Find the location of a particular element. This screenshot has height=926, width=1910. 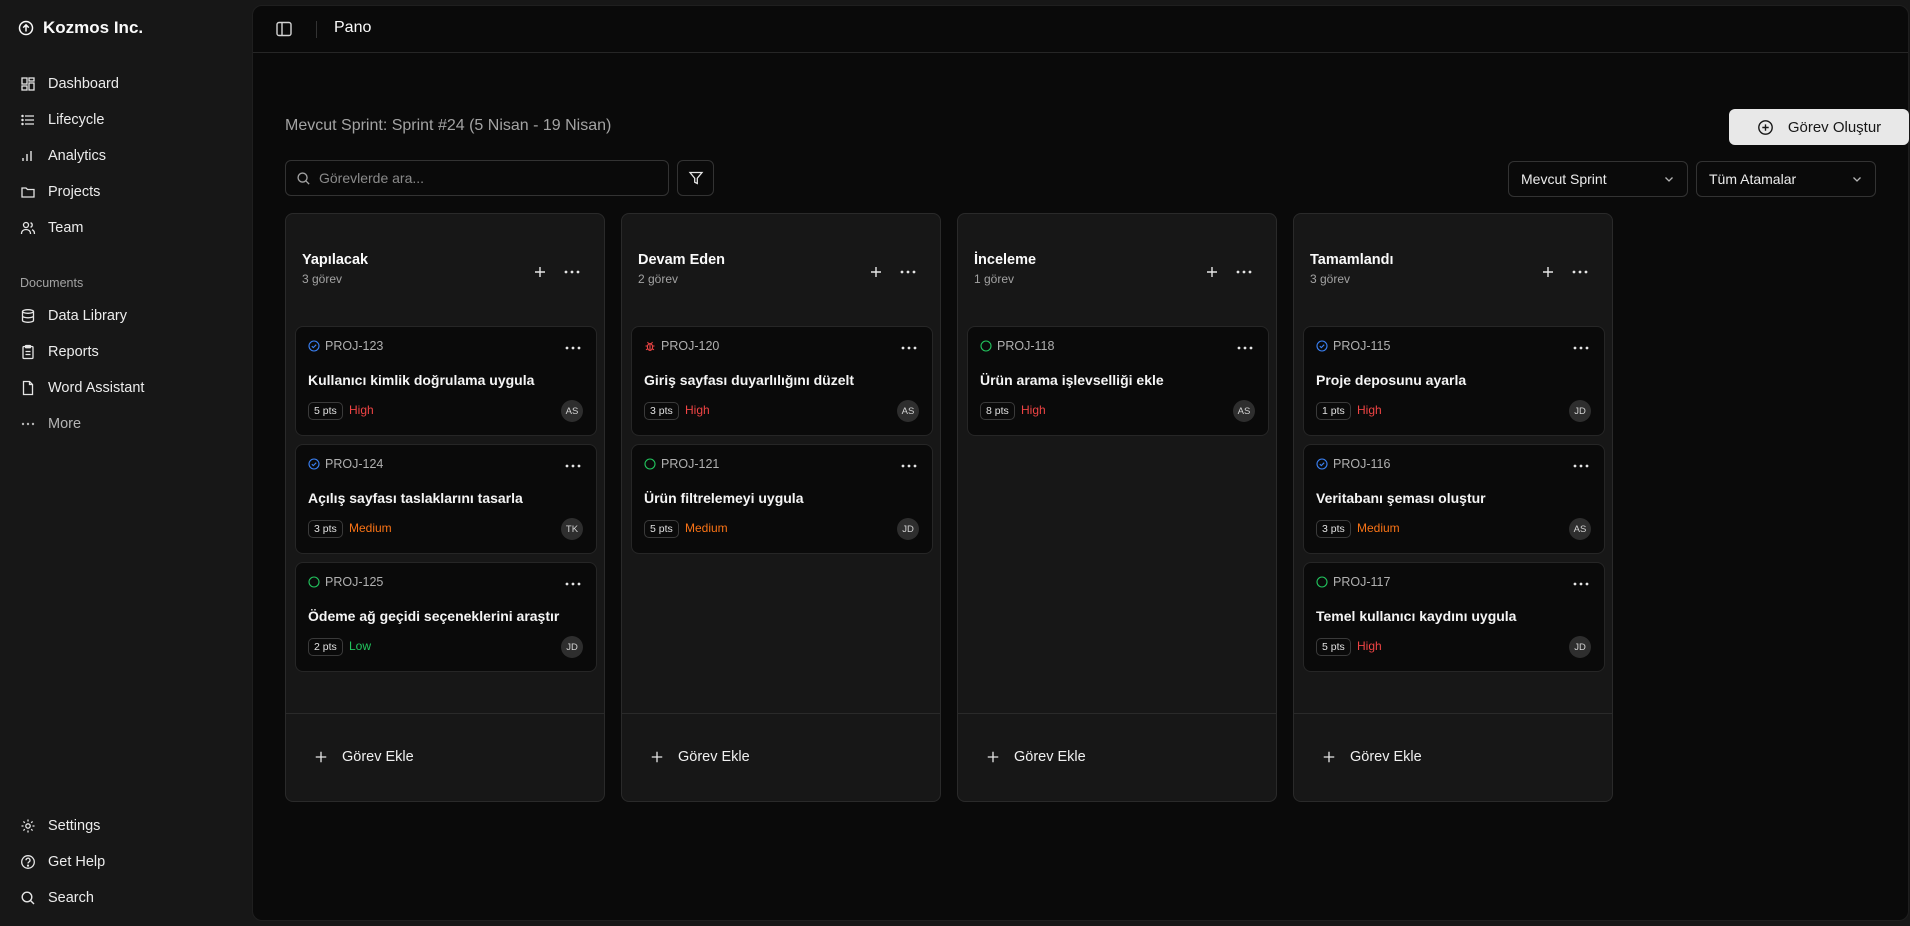

sidebar-item-word-assistant: Word Assistant is located at coordinates (82, 388).